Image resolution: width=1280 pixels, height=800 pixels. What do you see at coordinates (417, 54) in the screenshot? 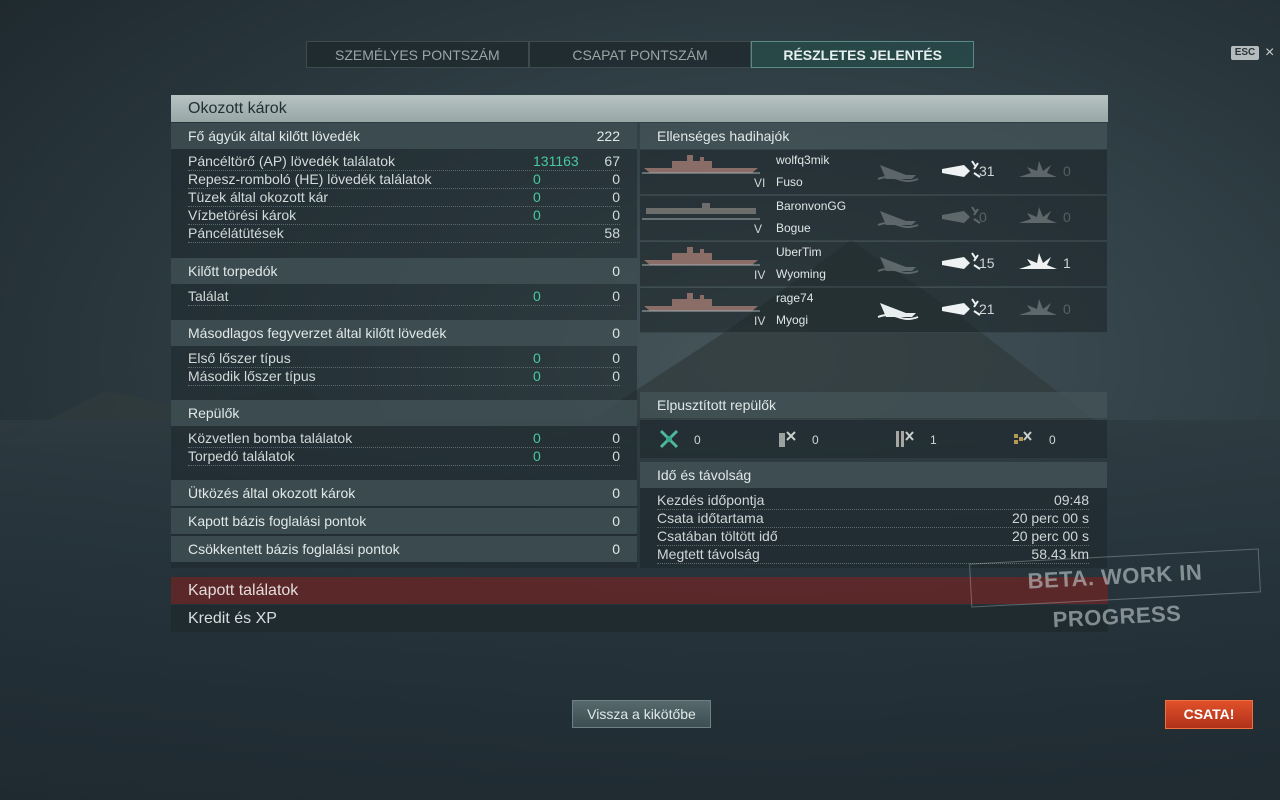
I see `tab-personal-score: SZEMÉLYES PONTSZÁM` at bounding box center [417, 54].